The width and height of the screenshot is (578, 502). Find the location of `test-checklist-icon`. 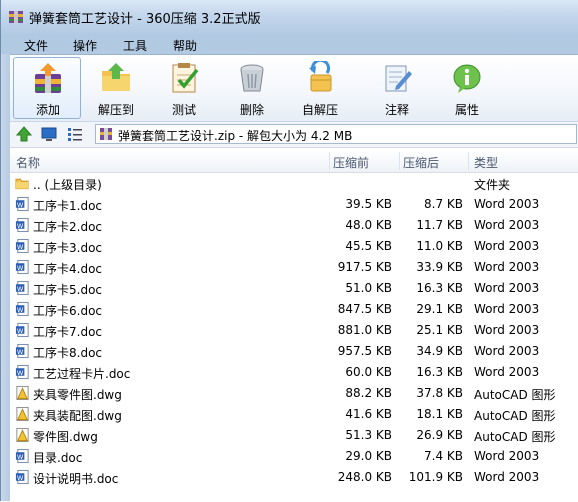

test-checklist-icon is located at coordinates (185, 78).